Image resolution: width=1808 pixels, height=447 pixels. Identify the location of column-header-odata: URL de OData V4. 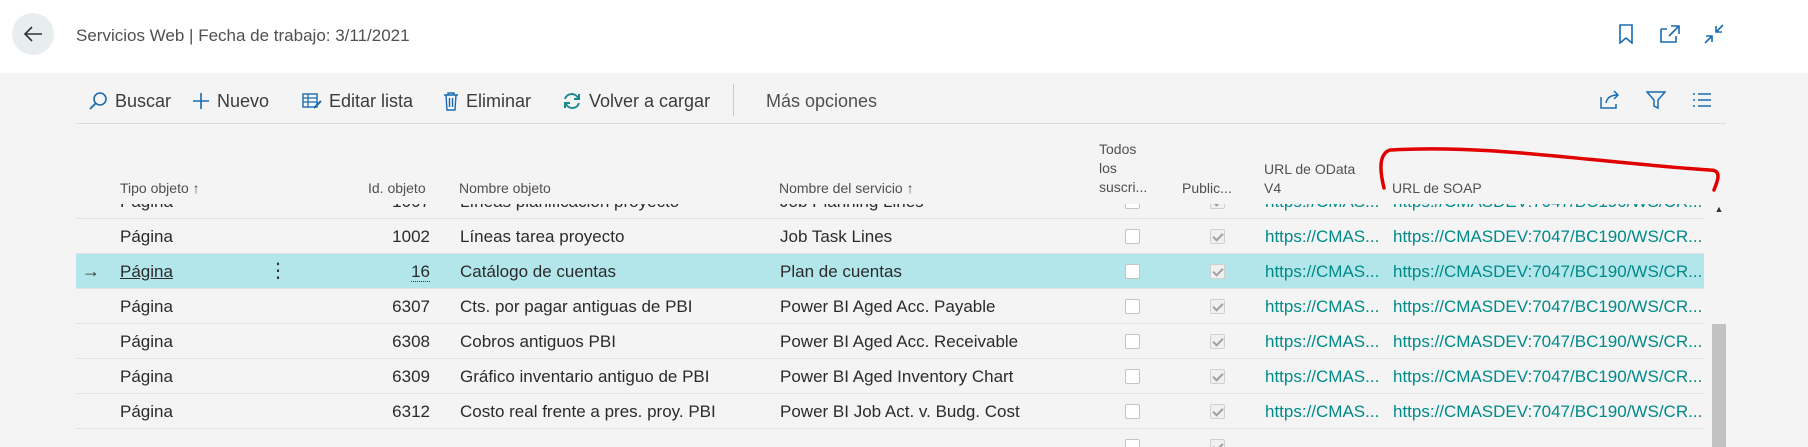
(1309, 179).